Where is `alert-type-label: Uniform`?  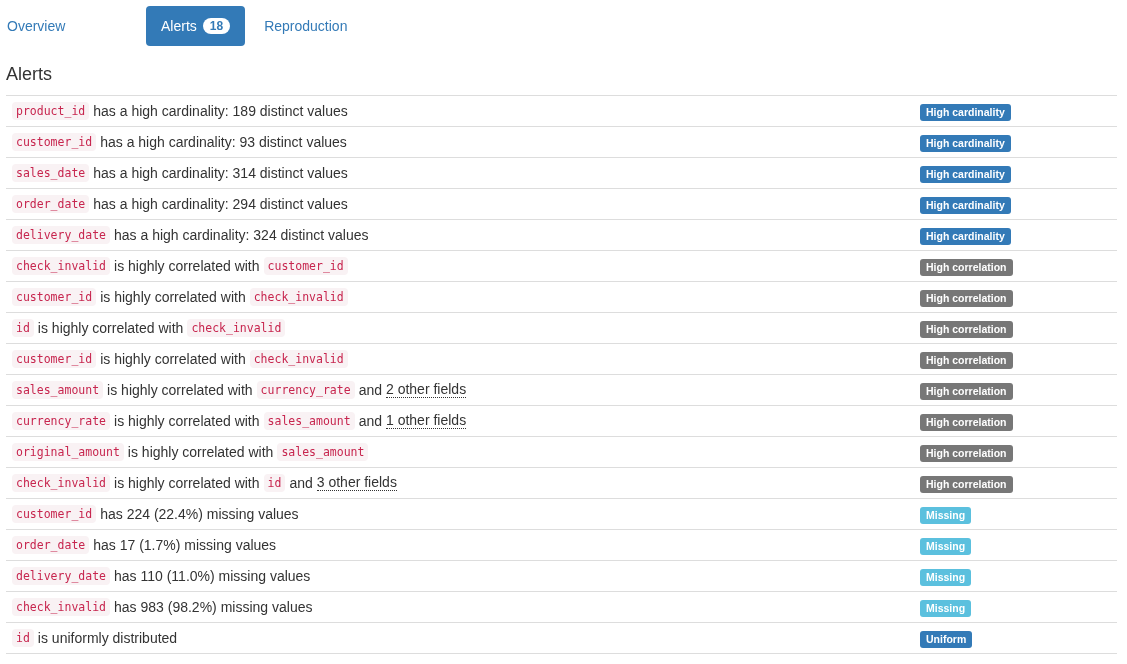 alert-type-label: Uniform is located at coordinates (946, 639).